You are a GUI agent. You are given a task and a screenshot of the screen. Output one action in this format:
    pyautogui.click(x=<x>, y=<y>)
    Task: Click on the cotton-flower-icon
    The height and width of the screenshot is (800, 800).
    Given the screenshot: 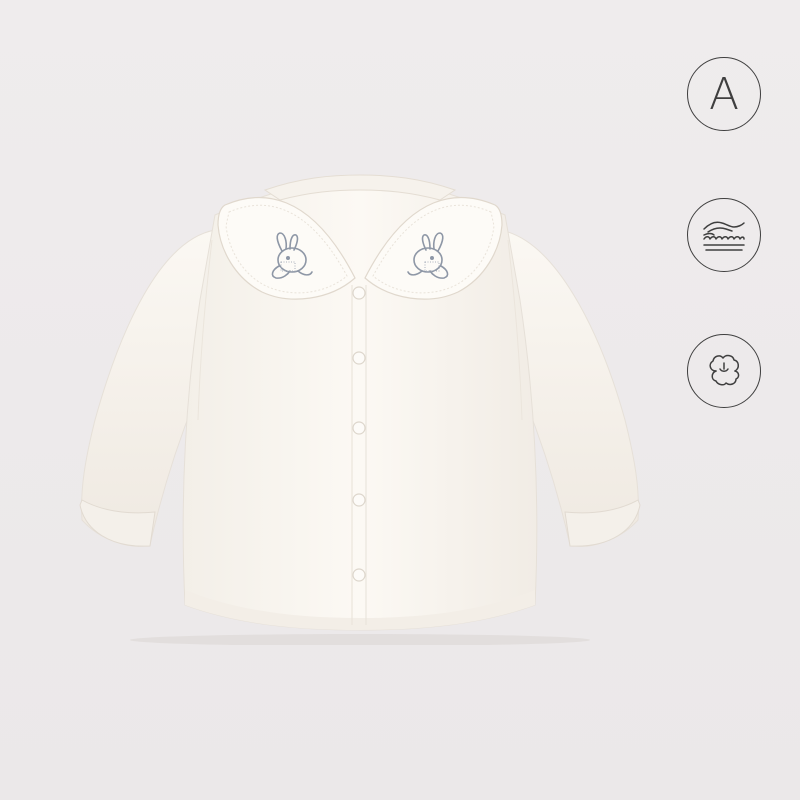 What is the action you would take?
    pyautogui.click(x=724, y=370)
    